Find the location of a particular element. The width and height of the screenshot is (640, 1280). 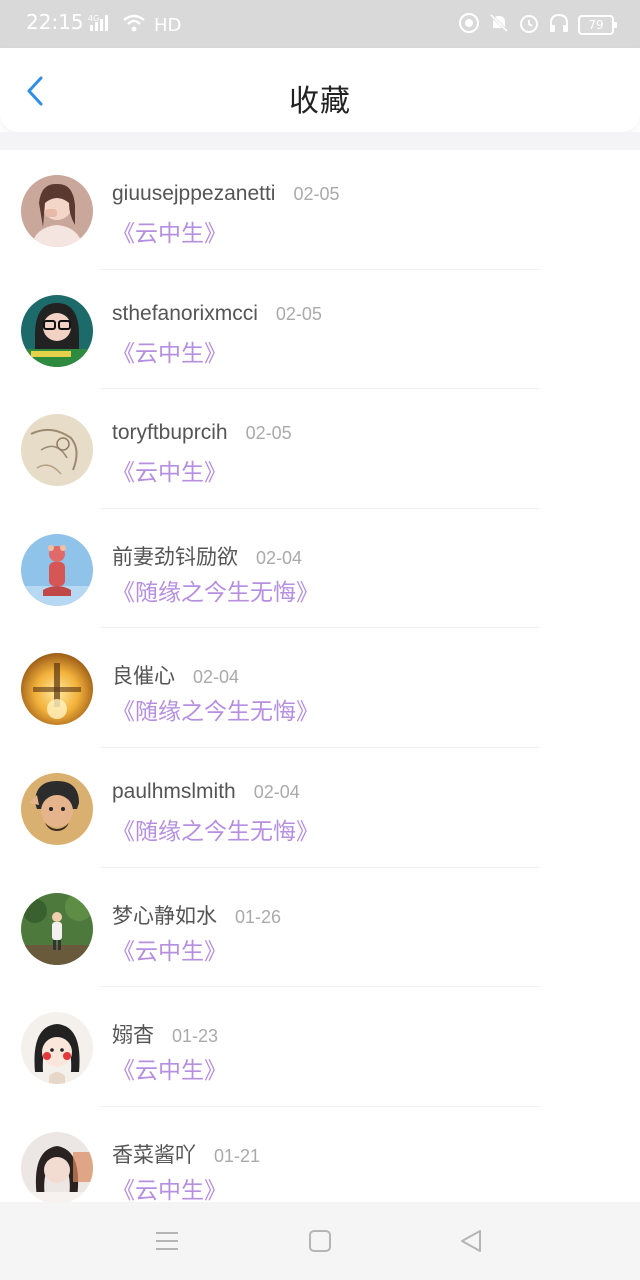

item-name: giuusejppezanetti is located at coordinates (194, 193).